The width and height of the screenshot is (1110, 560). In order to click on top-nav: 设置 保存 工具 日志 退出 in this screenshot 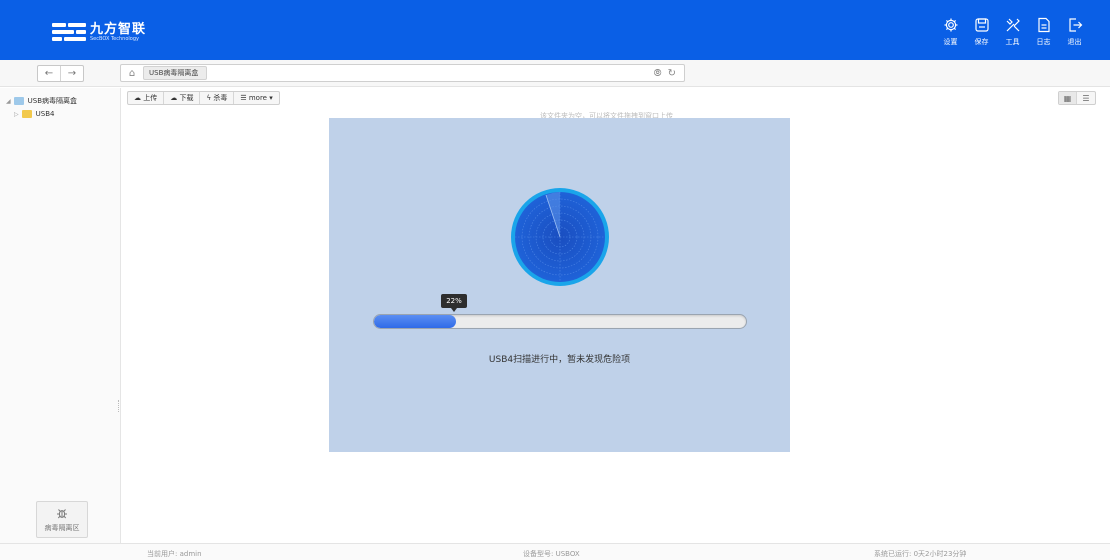, I will do `click(1012, 32)`.